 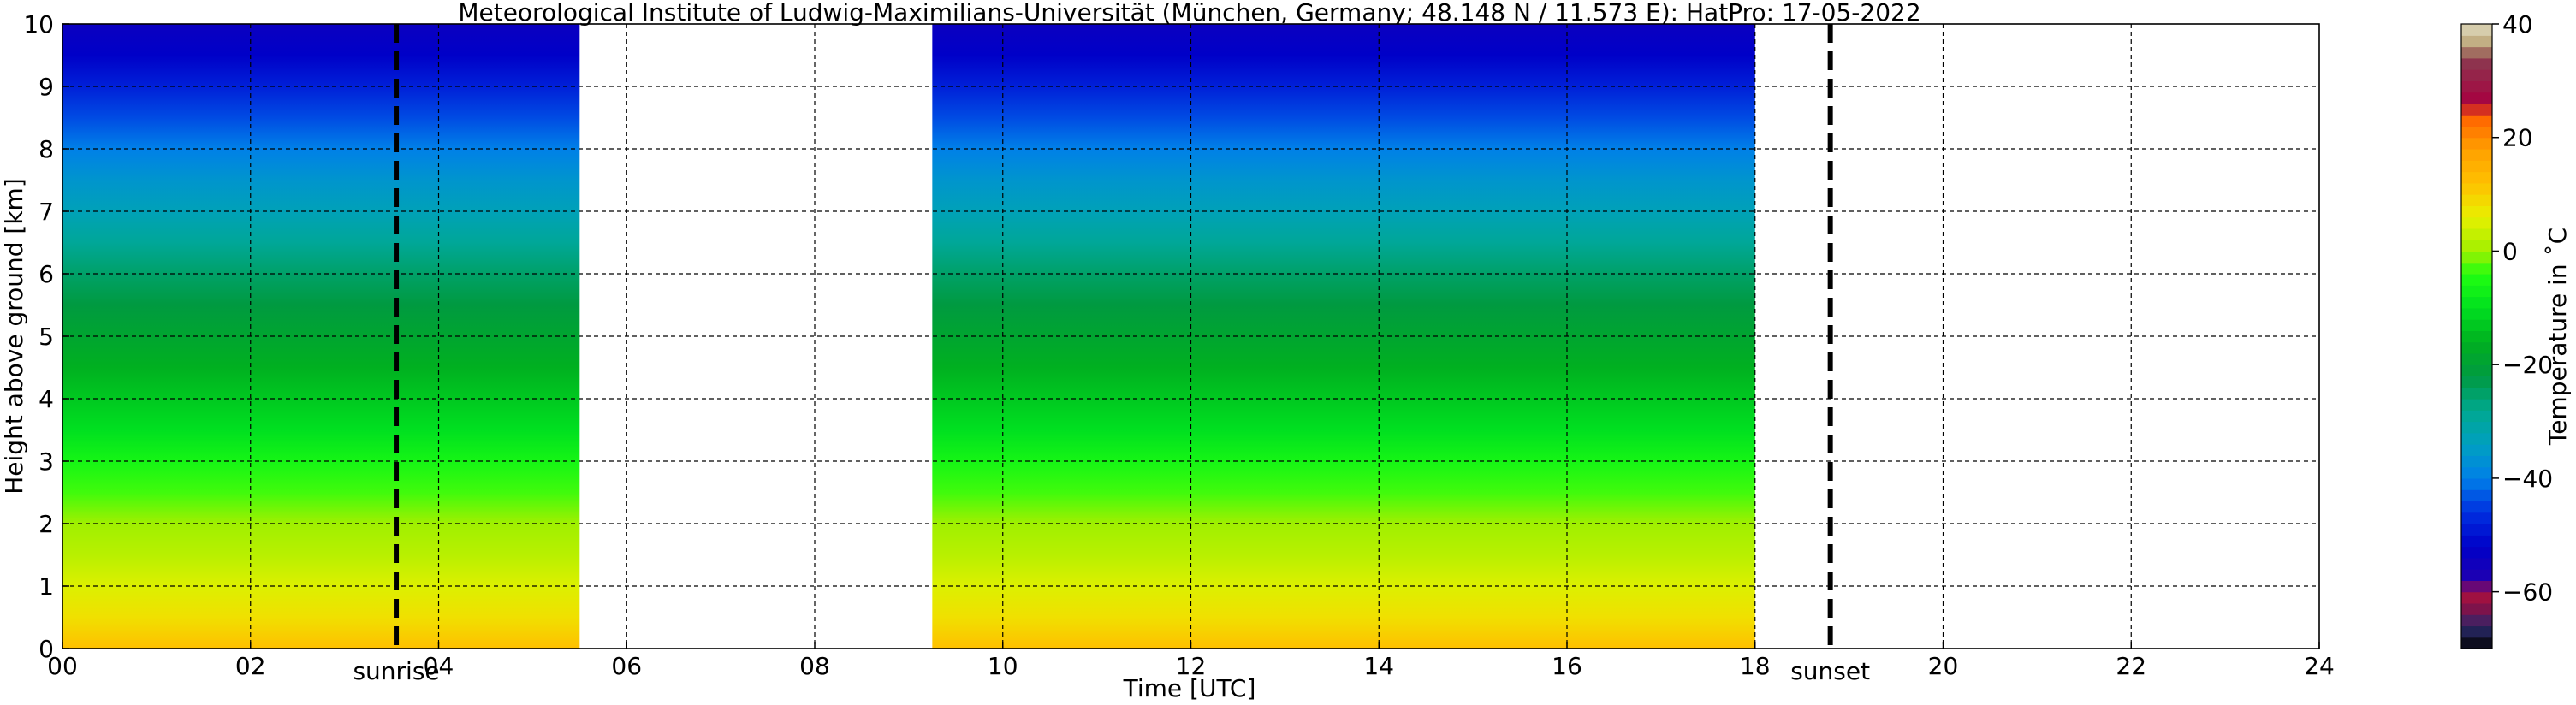 I want to click on sunset-label: sunset, so click(x=1830, y=671).